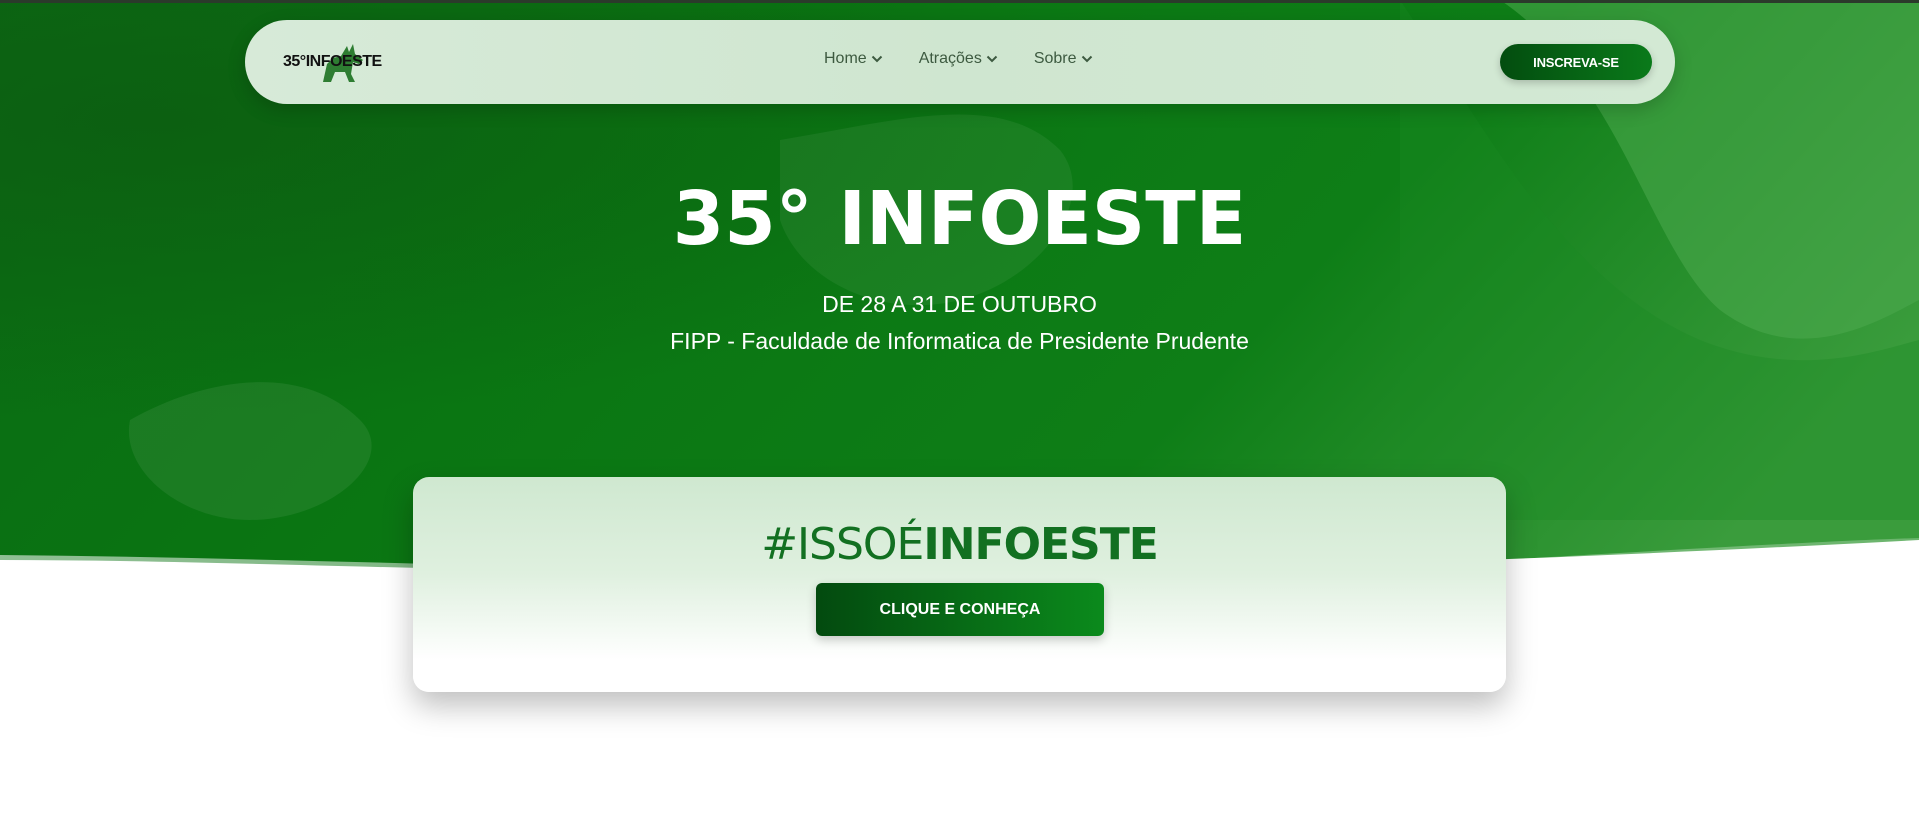 Image resolution: width=1919 pixels, height=836 pixels. I want to click on inscreva-se-button: INSCREVA-SE, so click(1576, 62).